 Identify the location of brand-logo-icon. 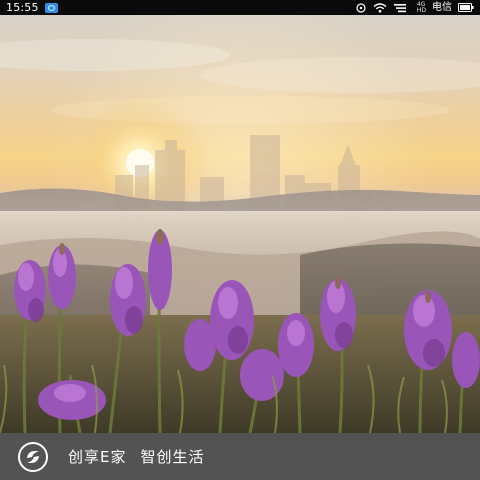
(33, 456).